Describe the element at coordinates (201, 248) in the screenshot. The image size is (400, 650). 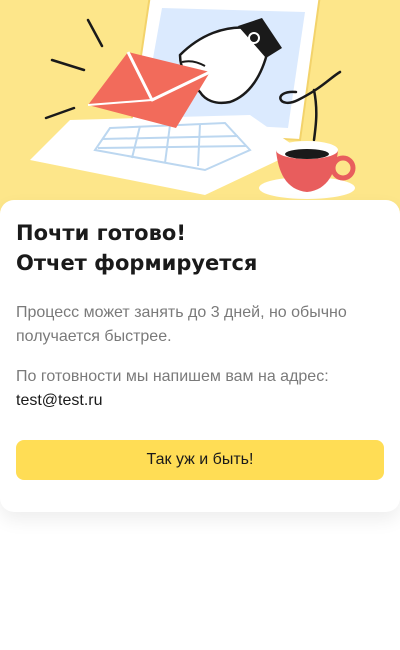
I see `page-title: Почти готово! Отчет формируется` at that location.